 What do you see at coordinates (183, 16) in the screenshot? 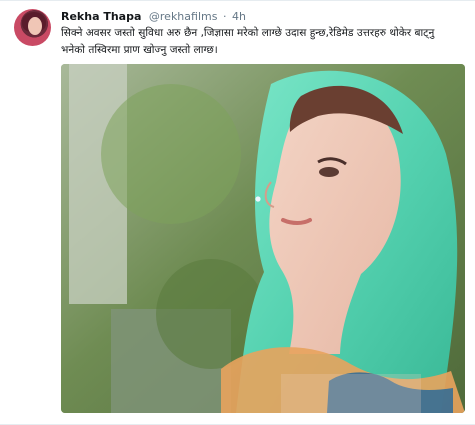
I see `author-handle: @rekhafilms` at bounding box center [183, 16].